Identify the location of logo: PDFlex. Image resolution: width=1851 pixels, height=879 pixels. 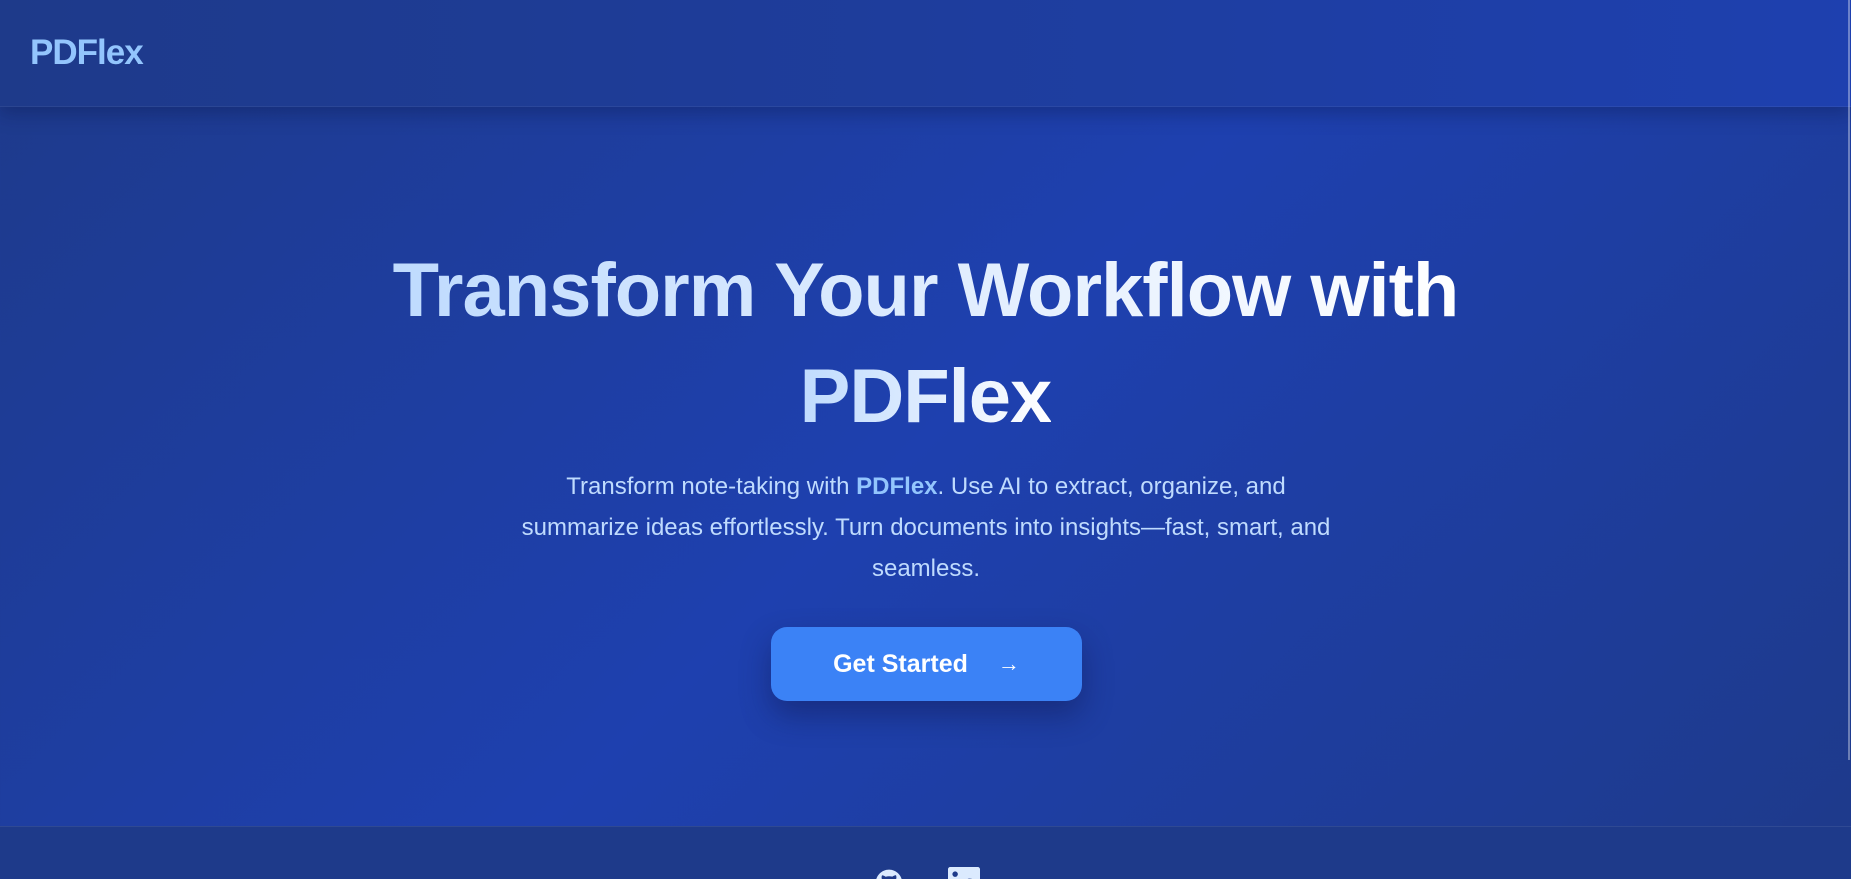
(87, 53).